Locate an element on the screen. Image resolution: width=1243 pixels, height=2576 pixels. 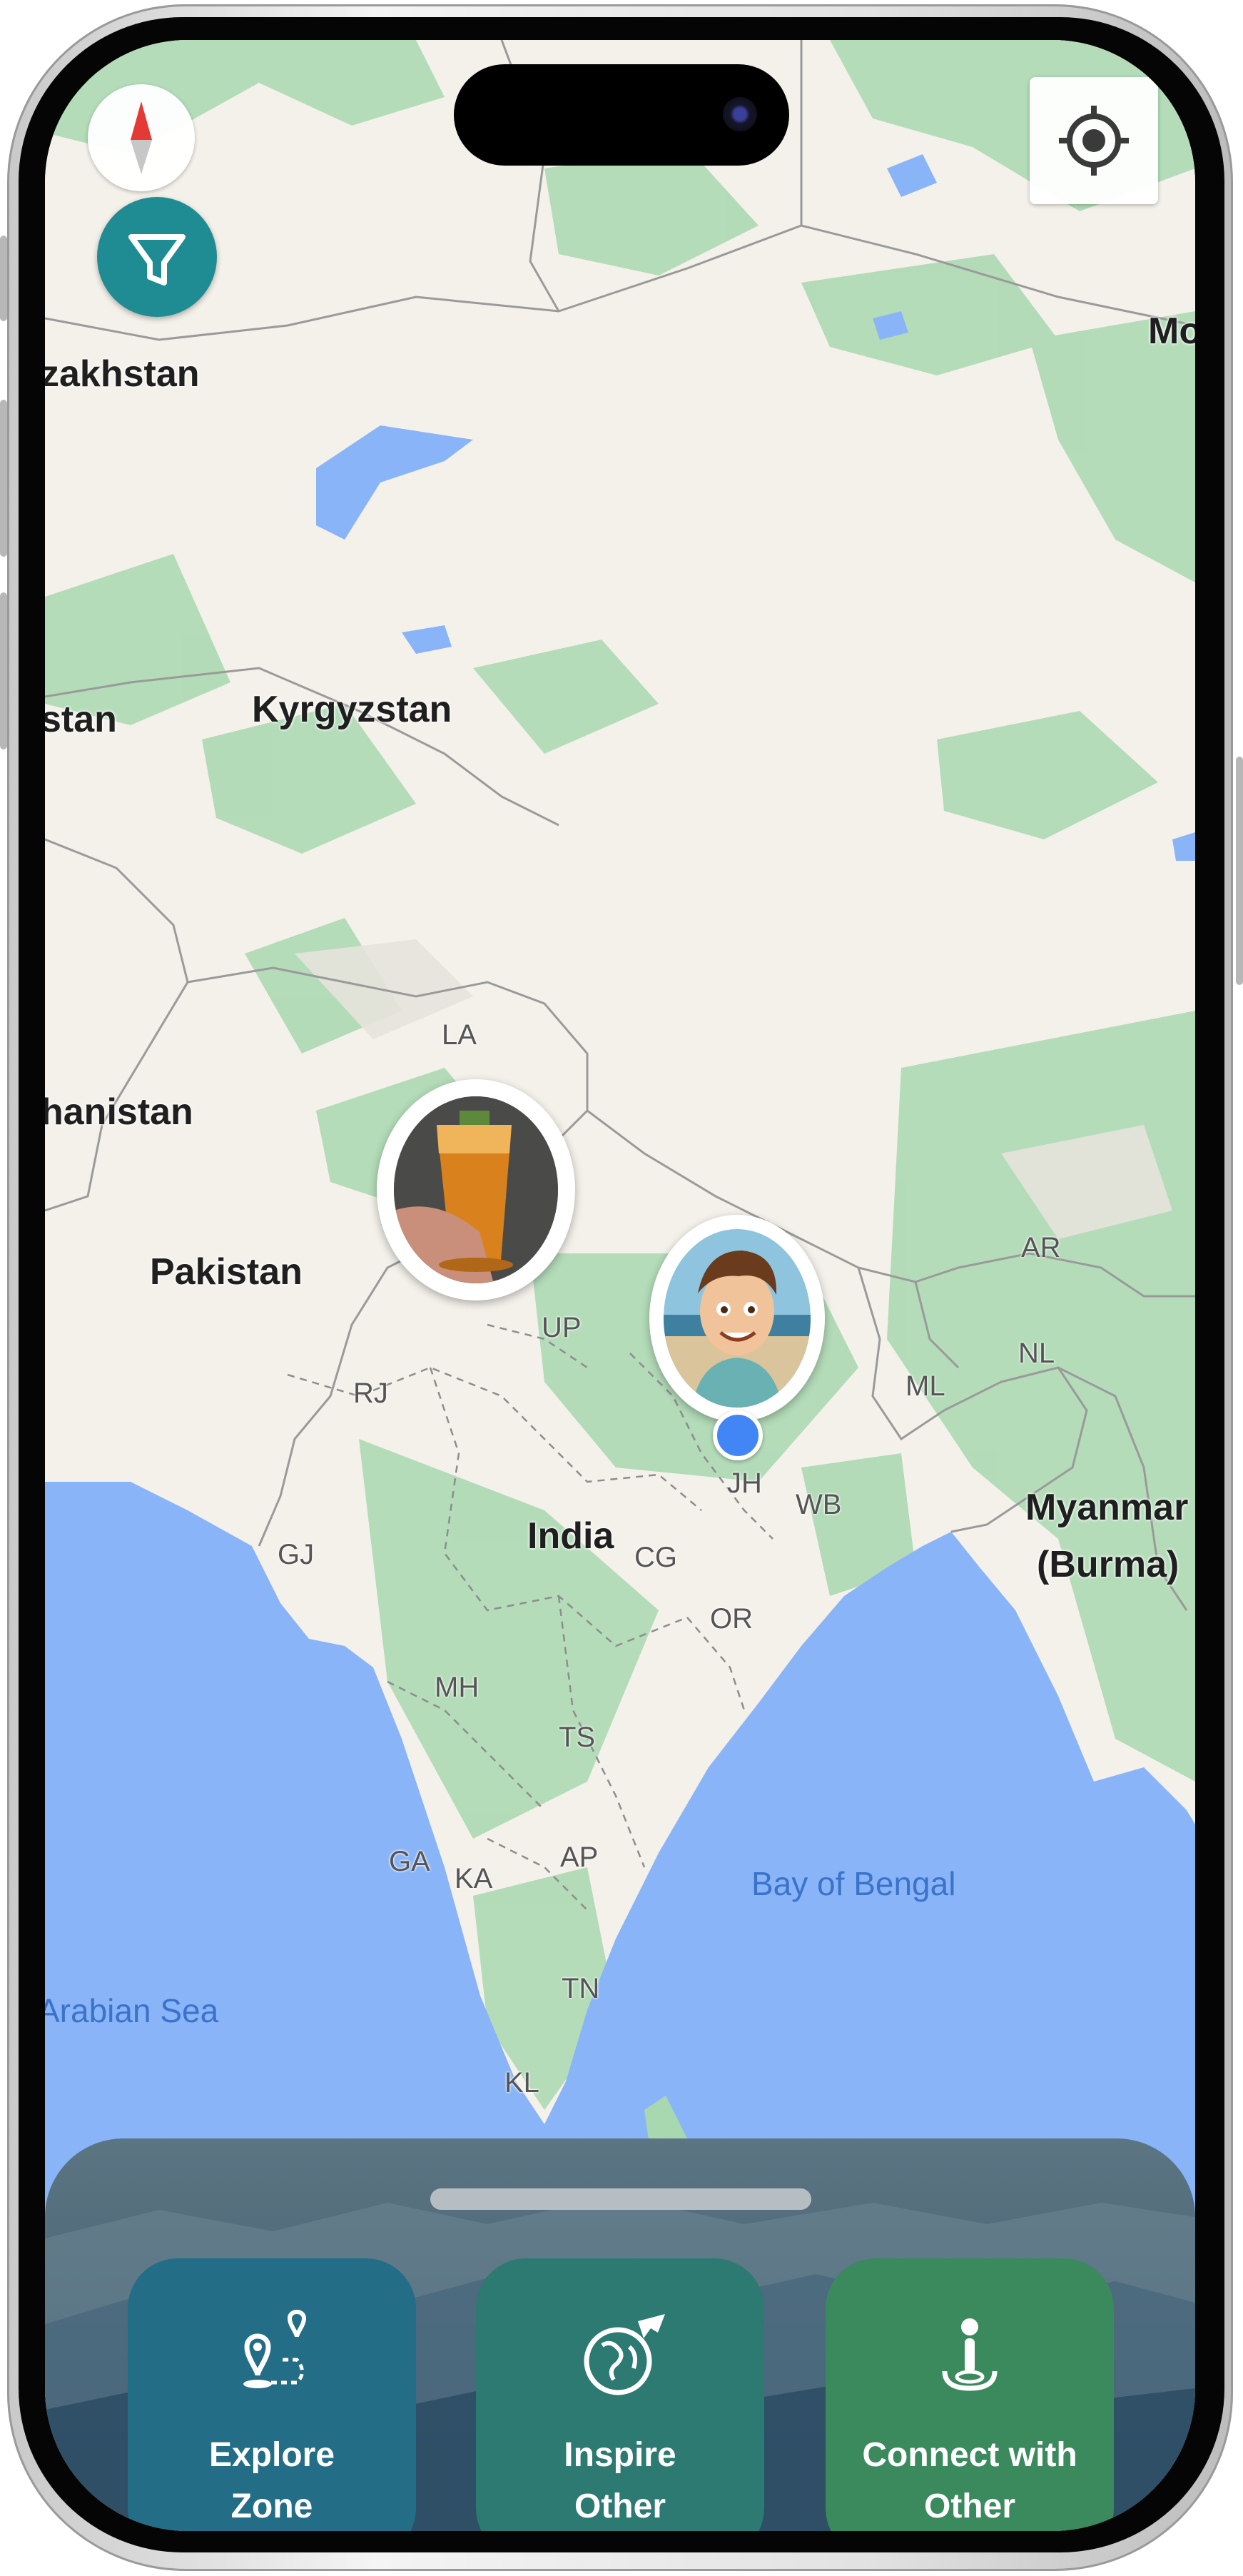
connect-with-other-label: Connect with Other is located at coordinates (969, 2480).